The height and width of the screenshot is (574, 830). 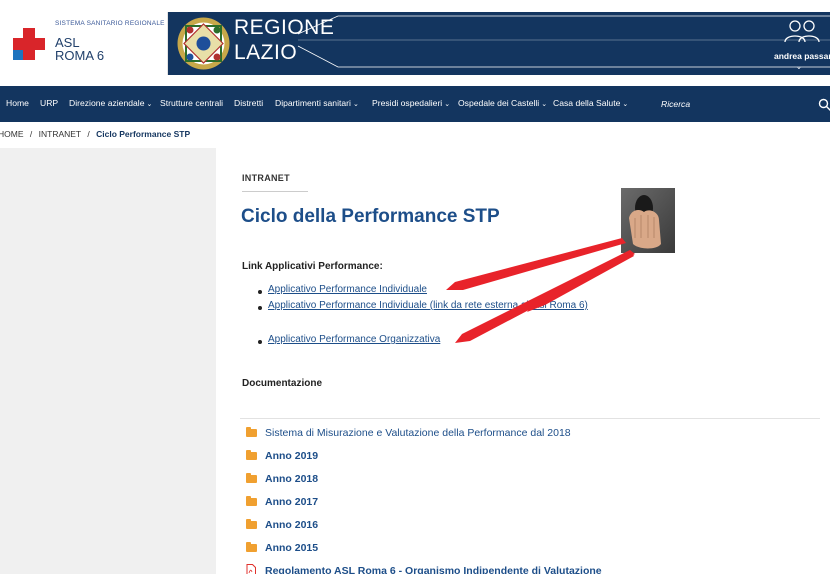 What do you see at coordinates (411, 103) in the screenshot?
I see `nav-item-presidi-ospedalieri: Presidi ospedalieri ⌄` at bounding box center [411, 103].